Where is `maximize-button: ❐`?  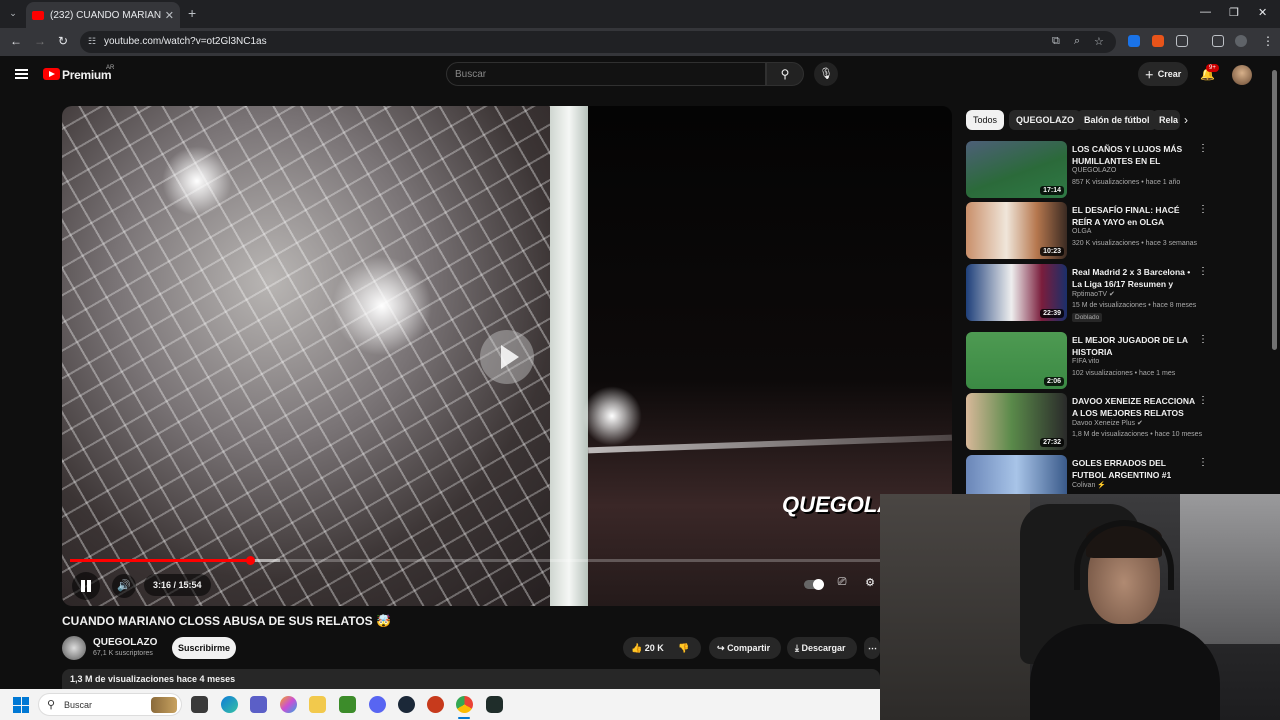
maximize-button: ❐ is located at coordinates (1234, 12).